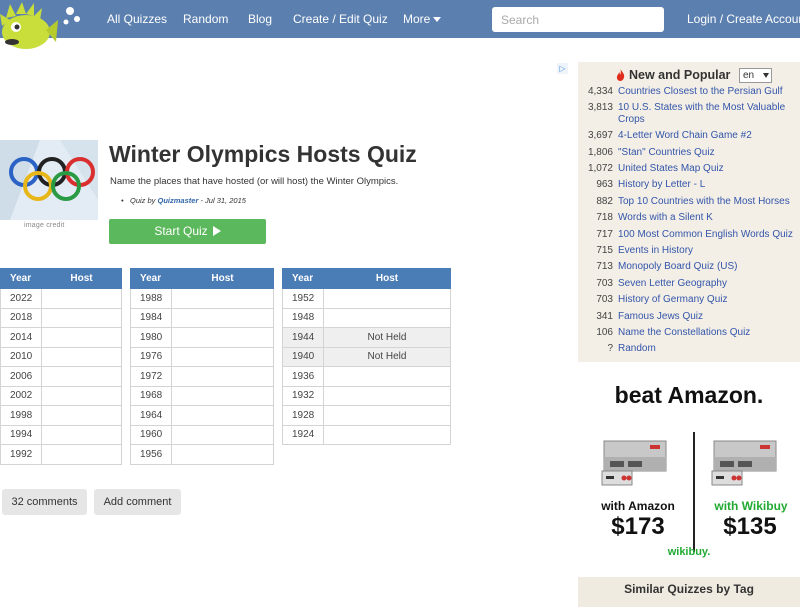 This screenshot has width=800, height=607. Describe the element at coordinates (151, 356) in the screenshot. I see `year-cell: 1976` at that location.